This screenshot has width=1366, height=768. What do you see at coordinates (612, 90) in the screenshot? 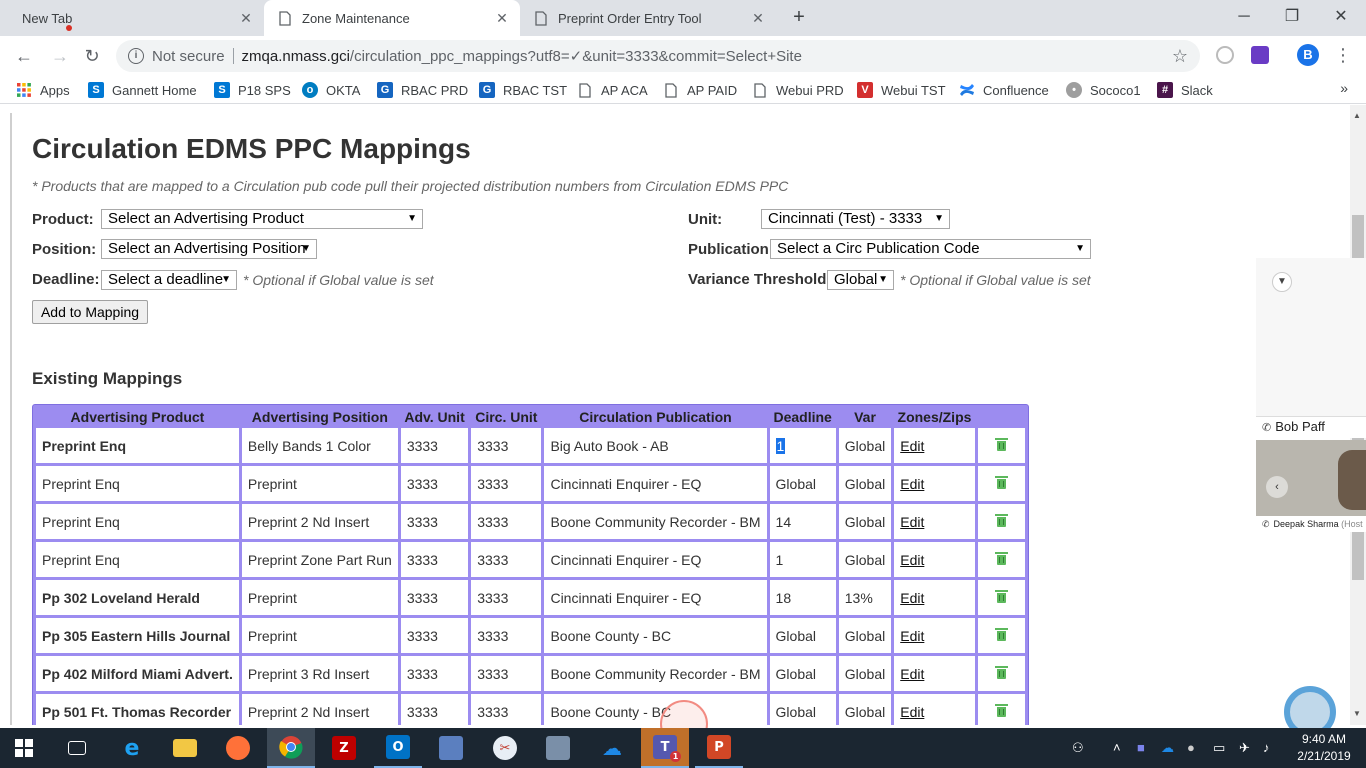
I see `bookmark-ap-aca: AP ACA` at bounding box center [612, 90].